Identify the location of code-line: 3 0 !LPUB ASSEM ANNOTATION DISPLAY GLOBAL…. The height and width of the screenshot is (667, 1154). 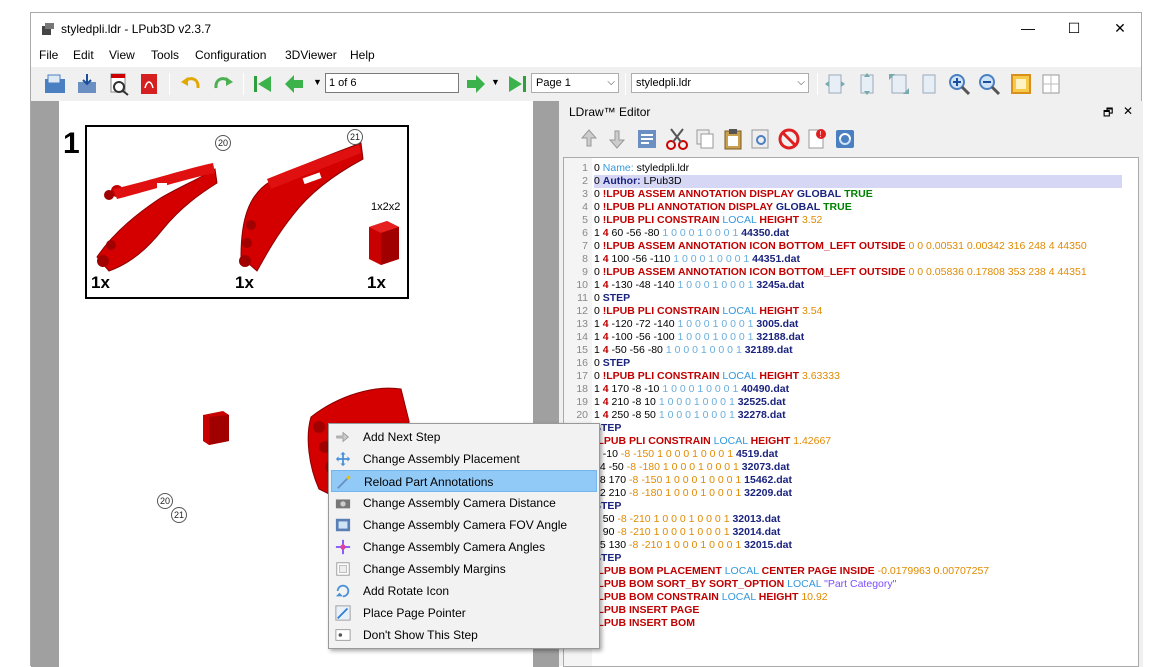
(852, 194).